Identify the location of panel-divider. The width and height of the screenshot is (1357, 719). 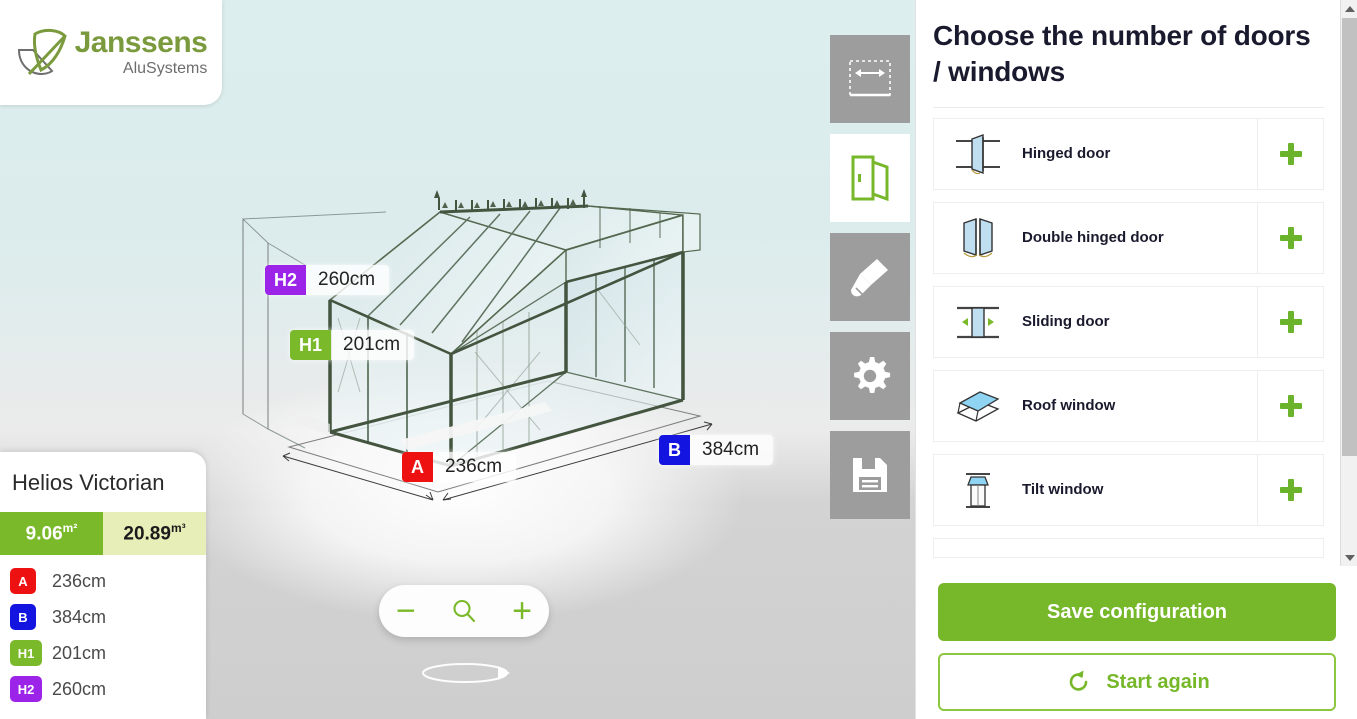
(1128, 107).